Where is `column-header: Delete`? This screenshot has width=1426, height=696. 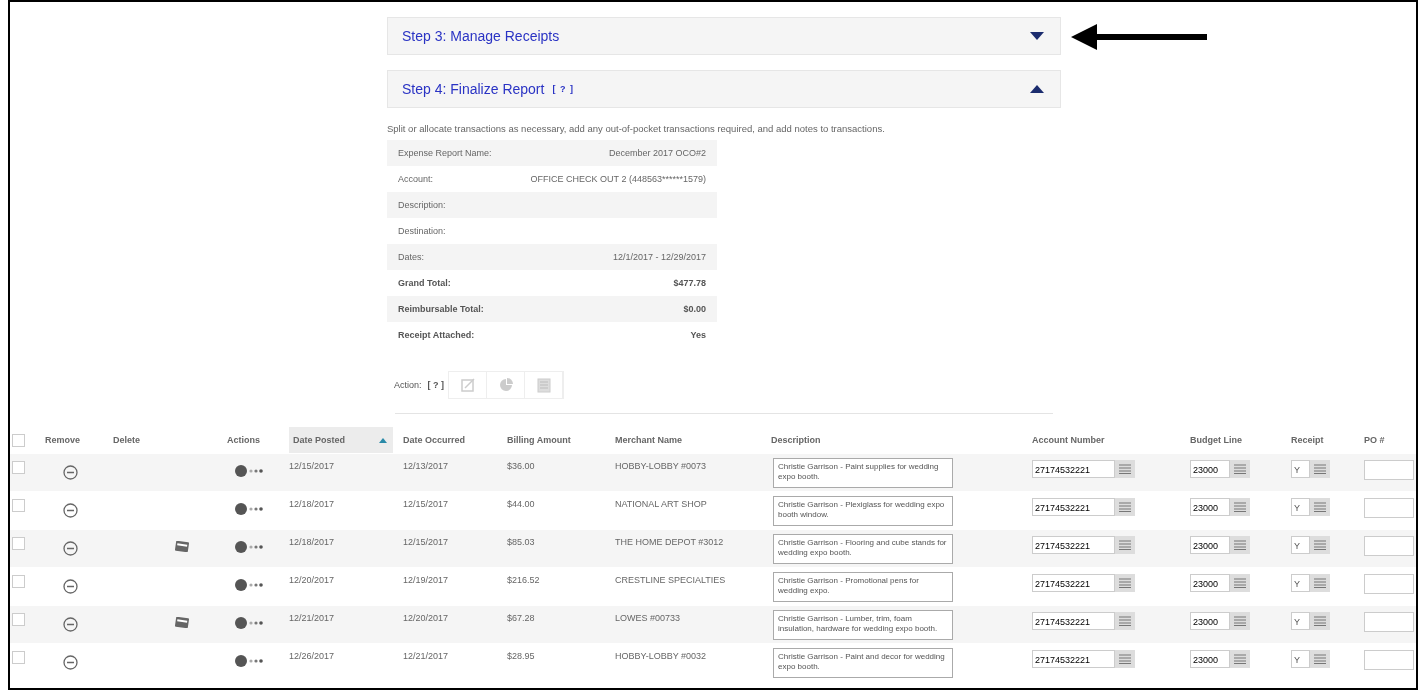
column-header: Delete is located at coordinates (126, 440).